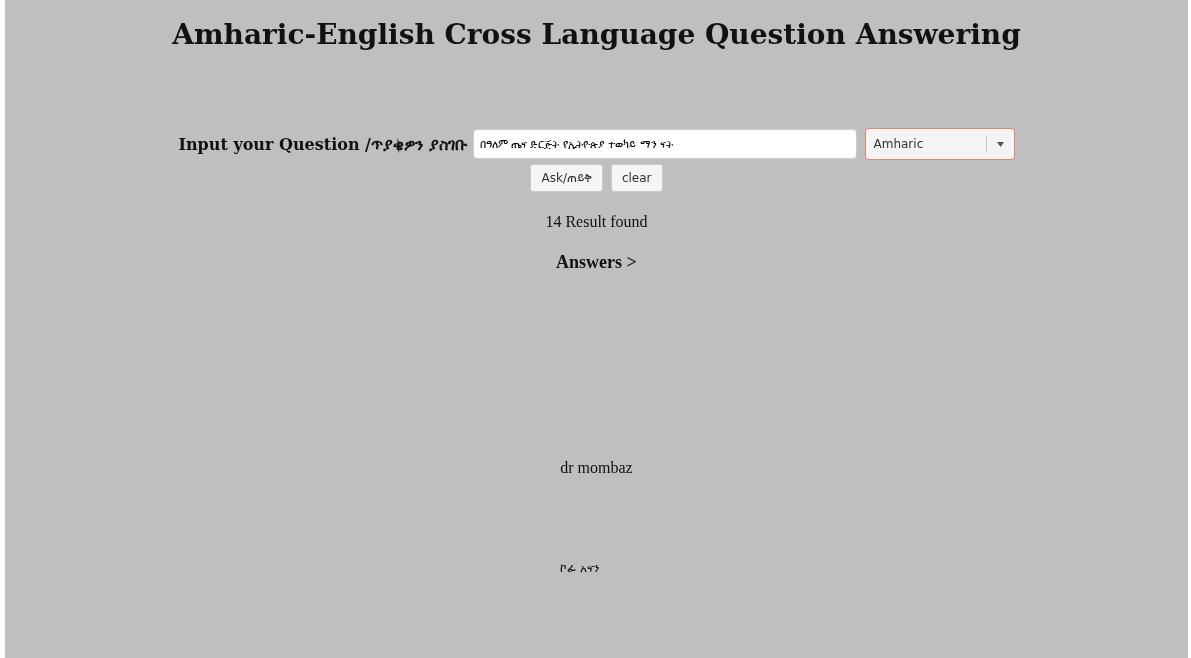 The image size is (1191, 658). I want to click on answer-text: dr mombaz, so click(596, 468).